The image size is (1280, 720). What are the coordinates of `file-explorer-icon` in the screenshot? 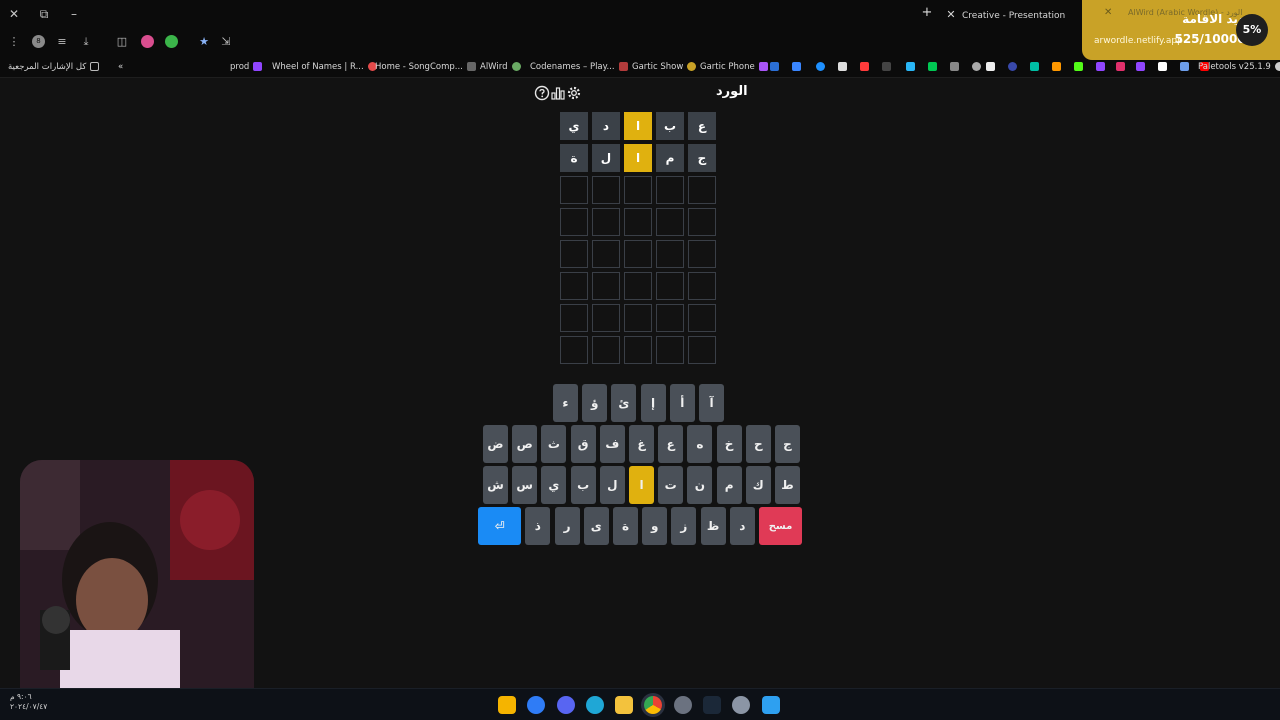 It's located at (624, 705).